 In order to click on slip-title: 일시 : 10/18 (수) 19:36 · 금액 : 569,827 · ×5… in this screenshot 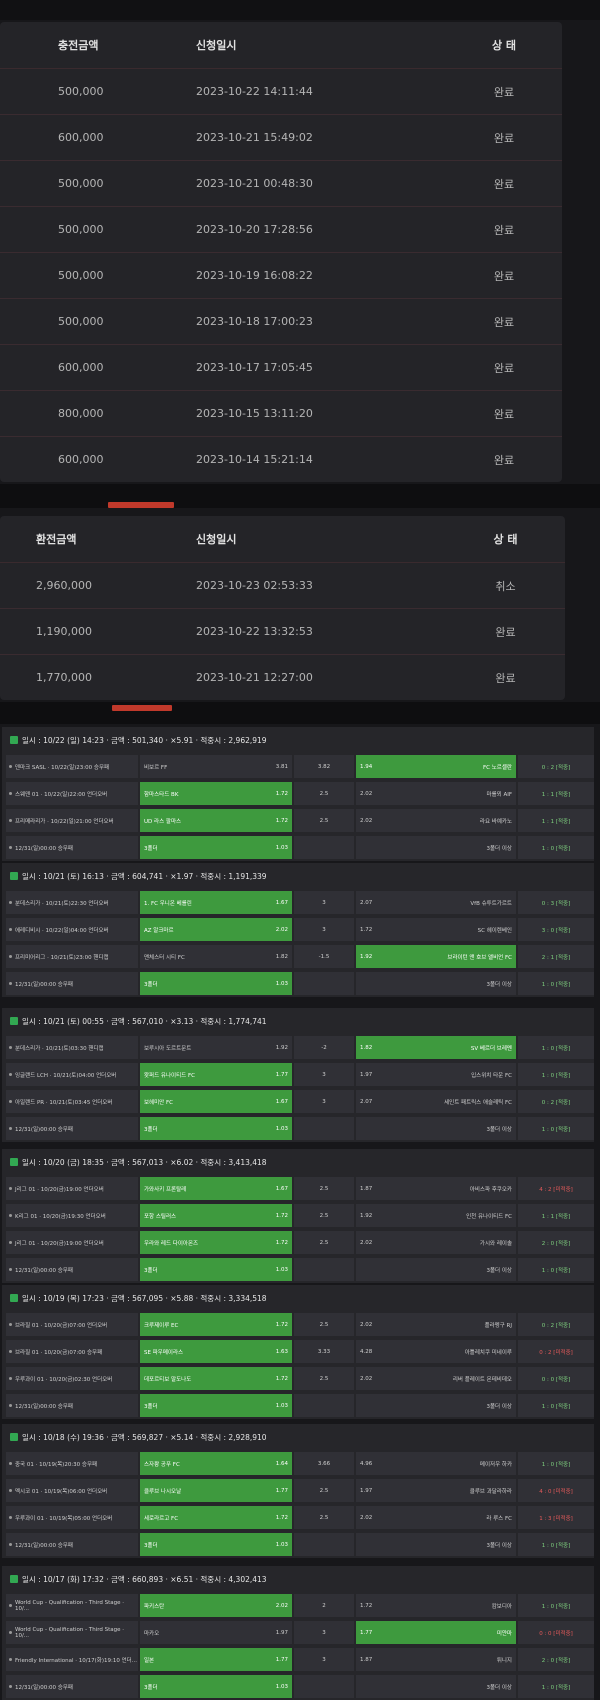, I will do `click(298, 1437)`.